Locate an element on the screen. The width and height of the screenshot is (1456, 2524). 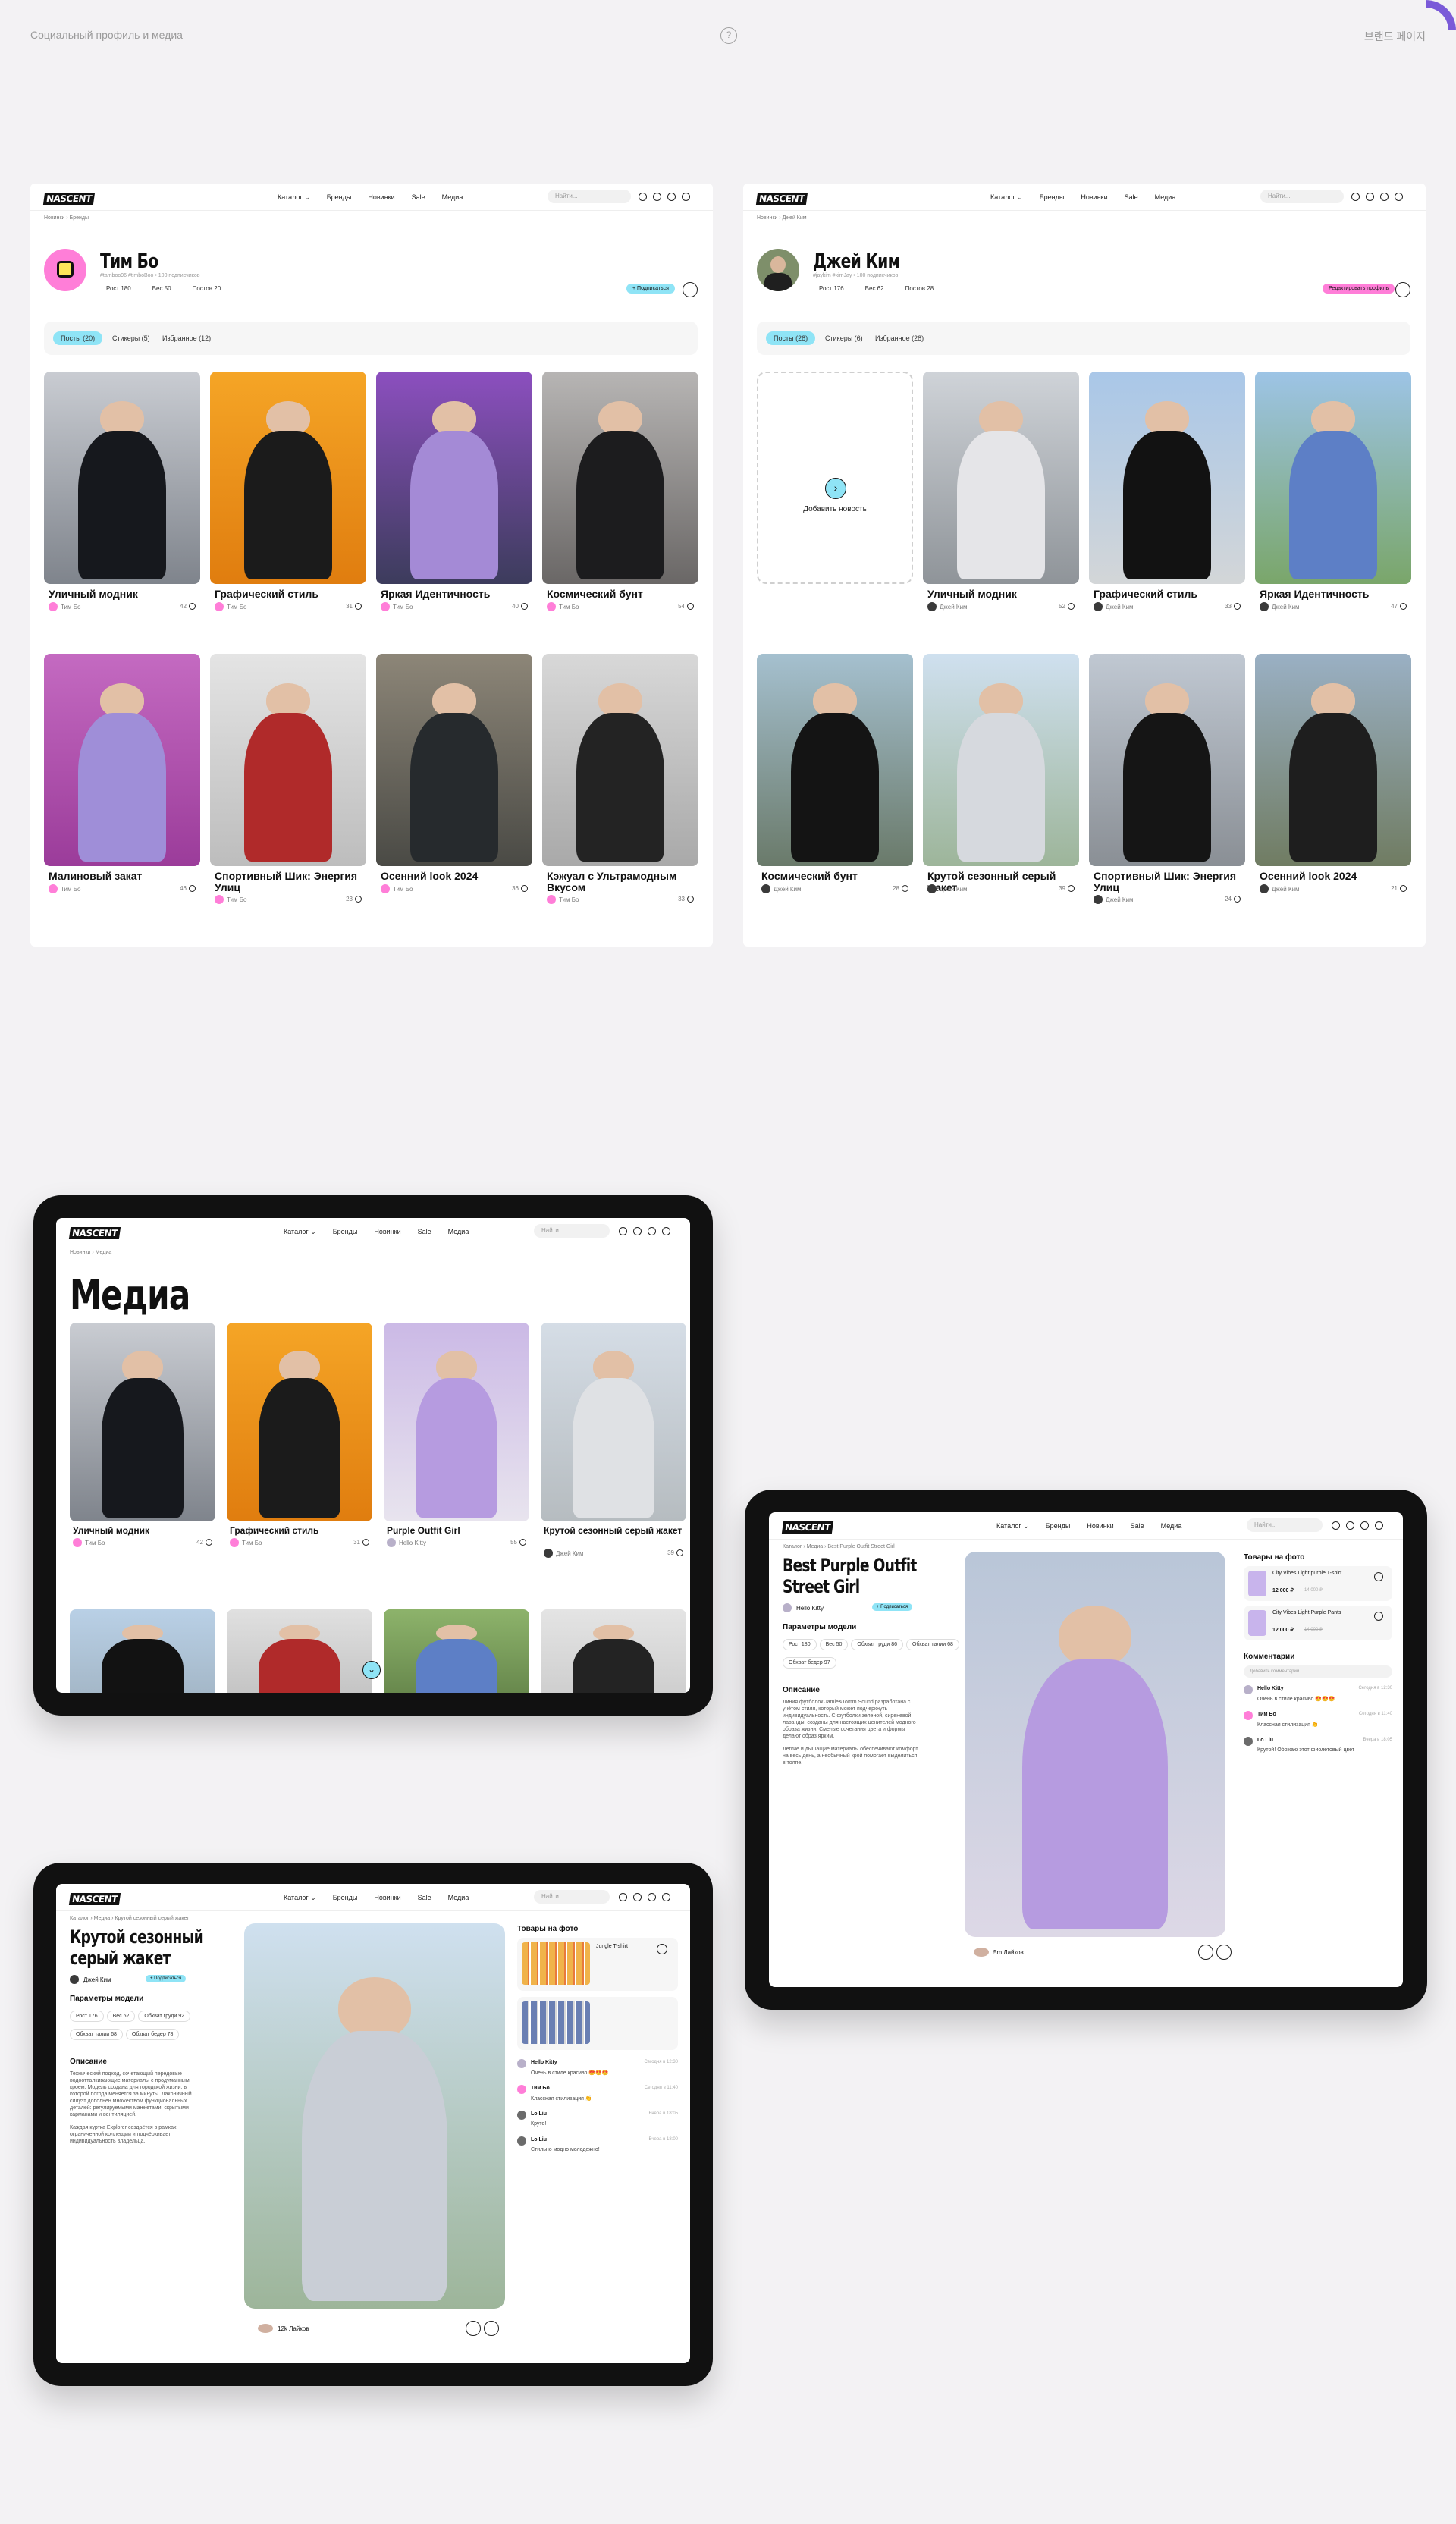
post-card: Крутой сезонный серый жакет Джей Ким 39 is located at coordinates (1001, 783).